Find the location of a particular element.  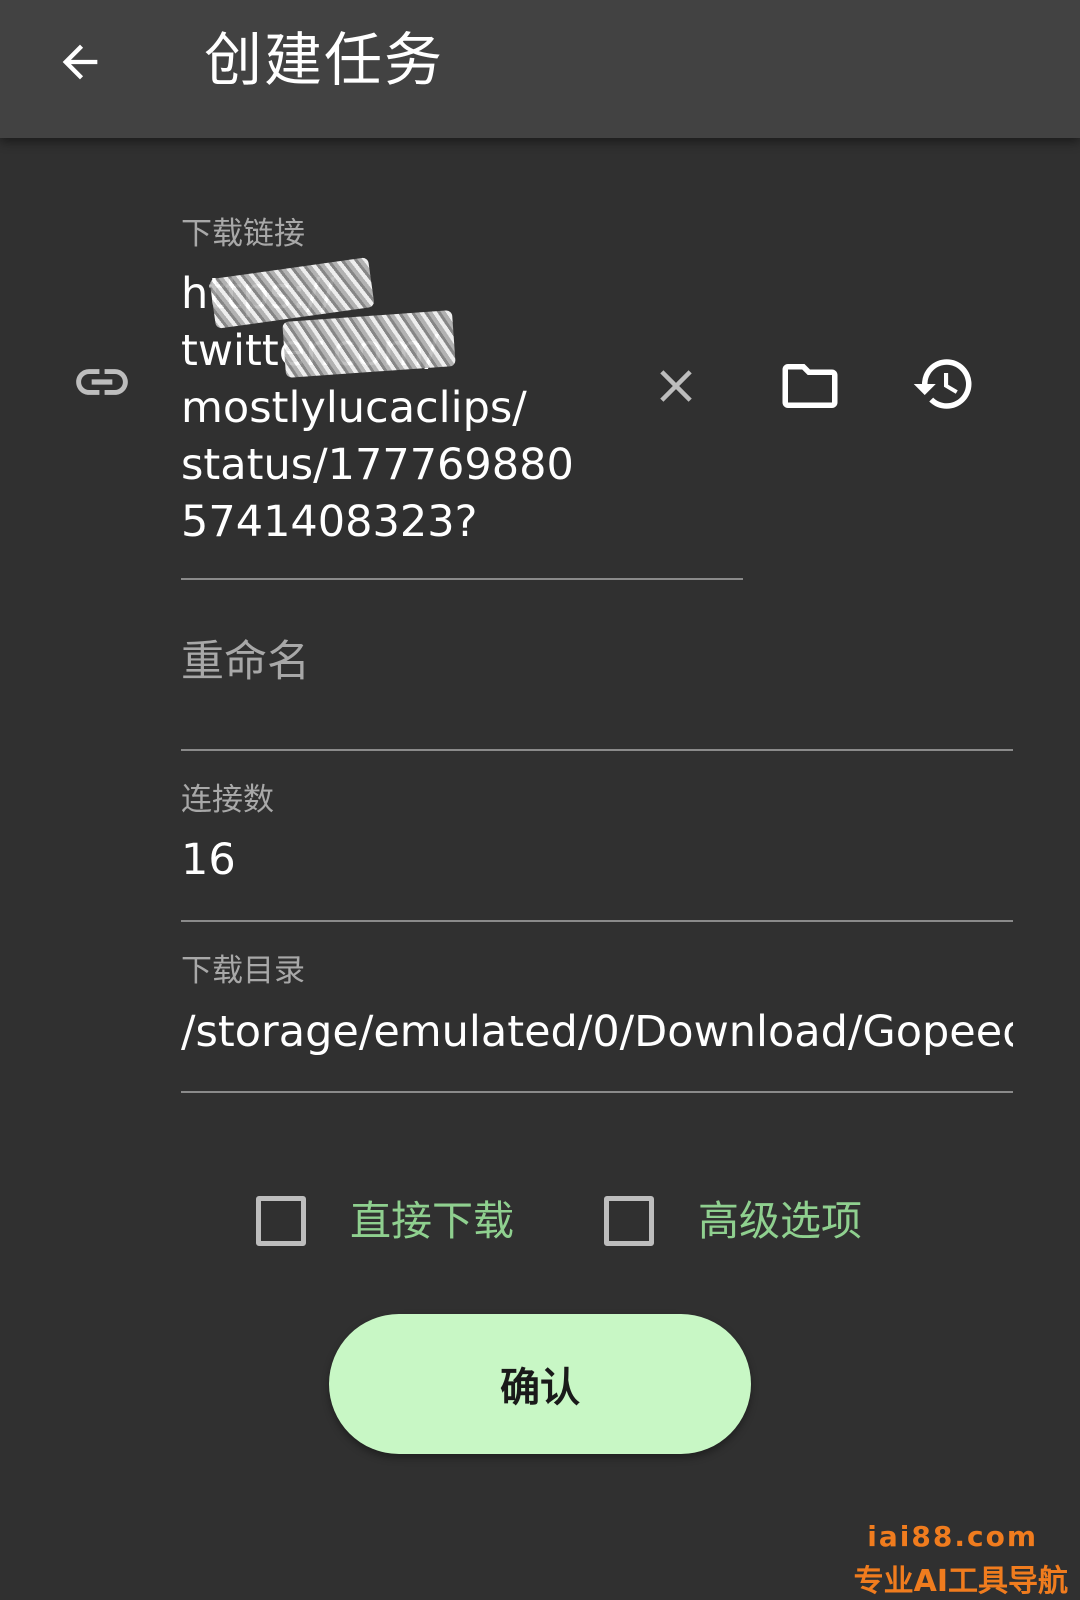

url-field-underline is located at coordinates (462, 579).